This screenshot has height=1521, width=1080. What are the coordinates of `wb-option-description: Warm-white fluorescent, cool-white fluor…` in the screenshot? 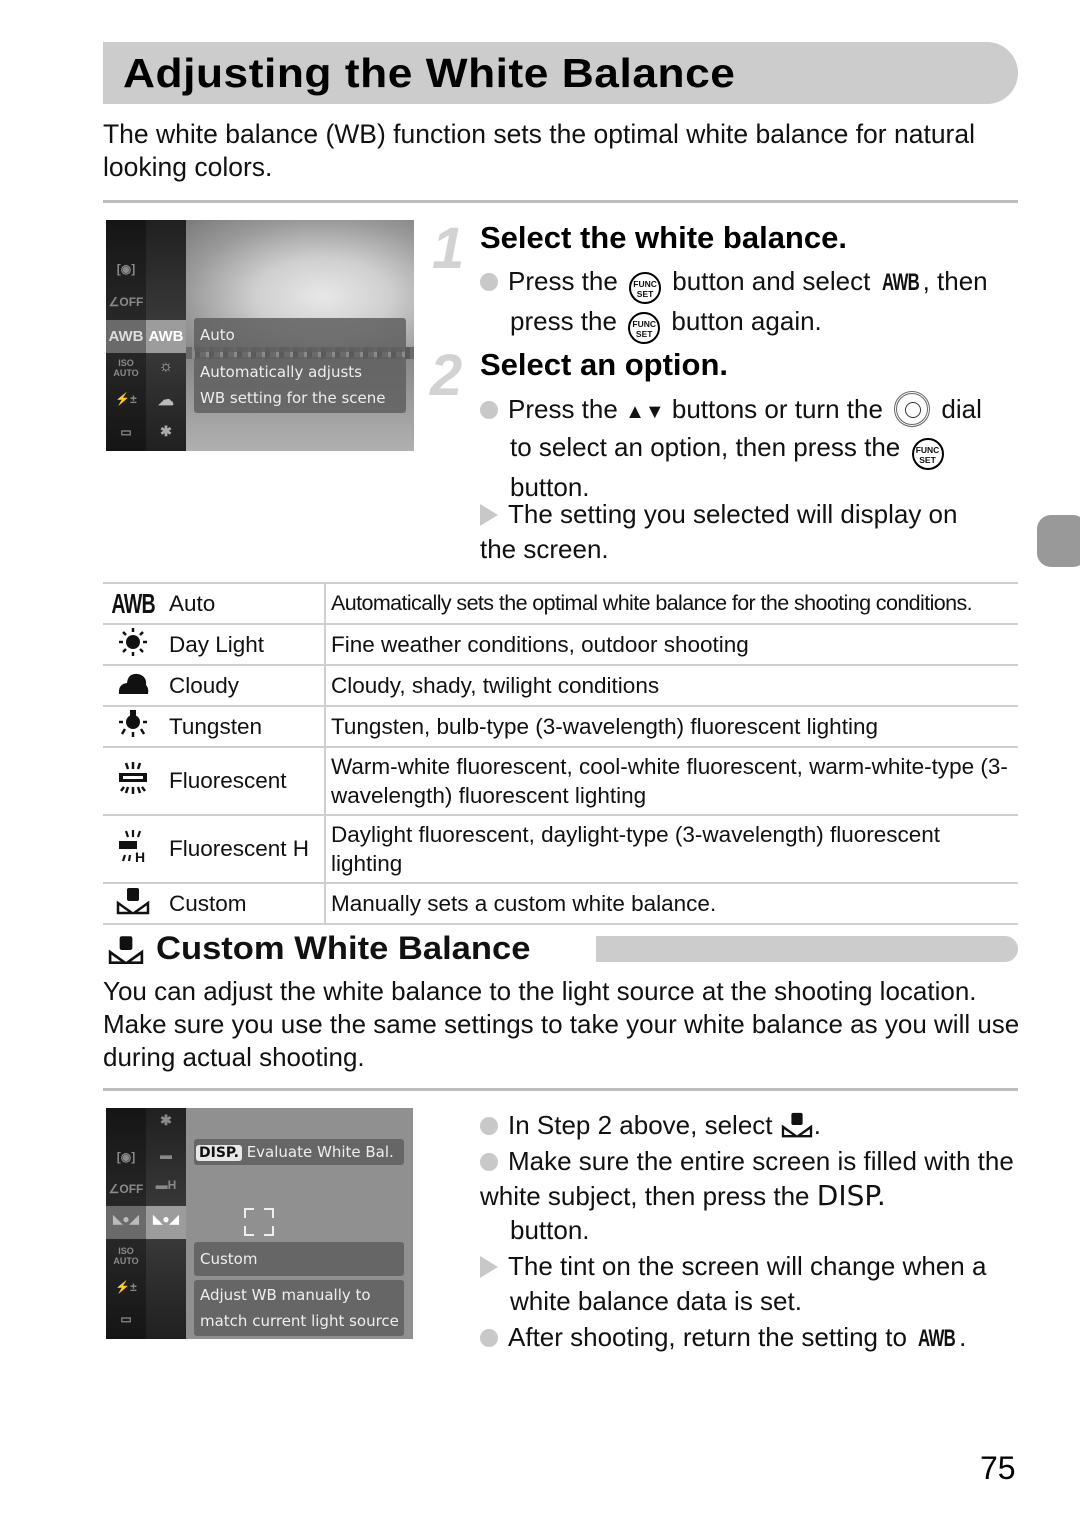 It's located at (669, 781).